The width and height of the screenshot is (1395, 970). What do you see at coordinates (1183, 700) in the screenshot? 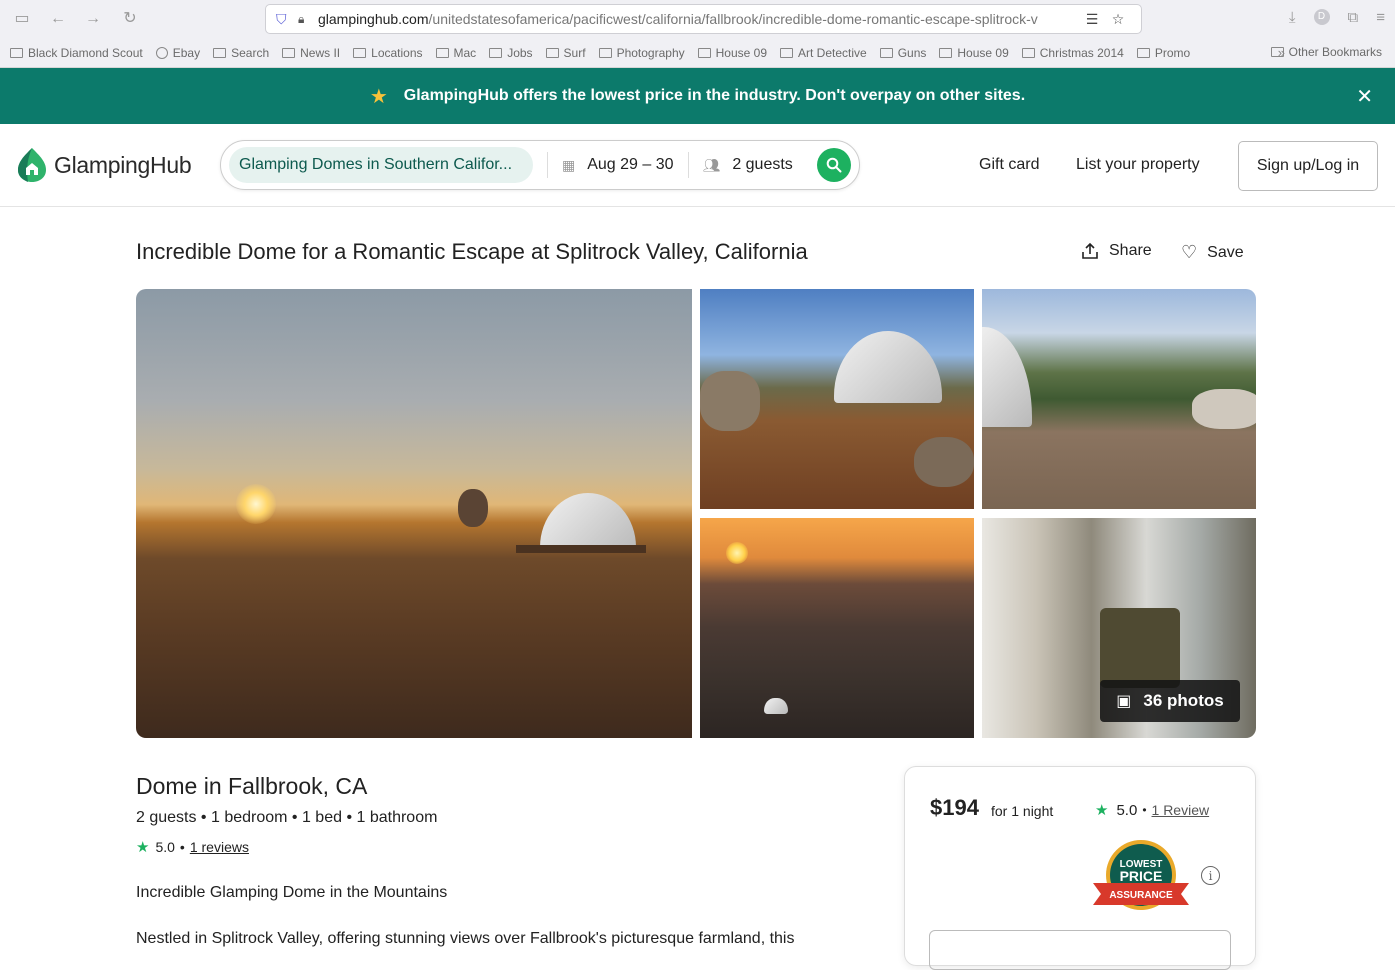
I see `photos-count: 36 photos` at bounding box center [1183, 700].